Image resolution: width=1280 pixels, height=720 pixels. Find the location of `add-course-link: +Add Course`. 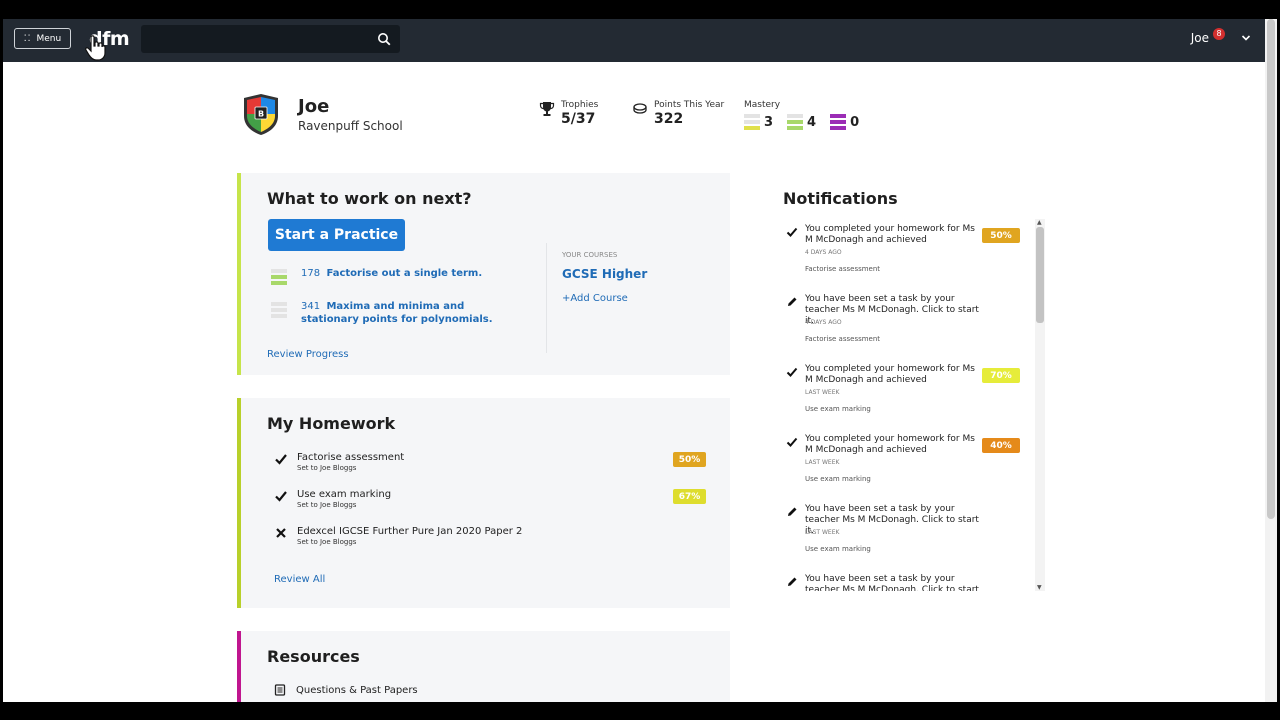

add-course-link: +Add Course is located at coordinates (595, 298).